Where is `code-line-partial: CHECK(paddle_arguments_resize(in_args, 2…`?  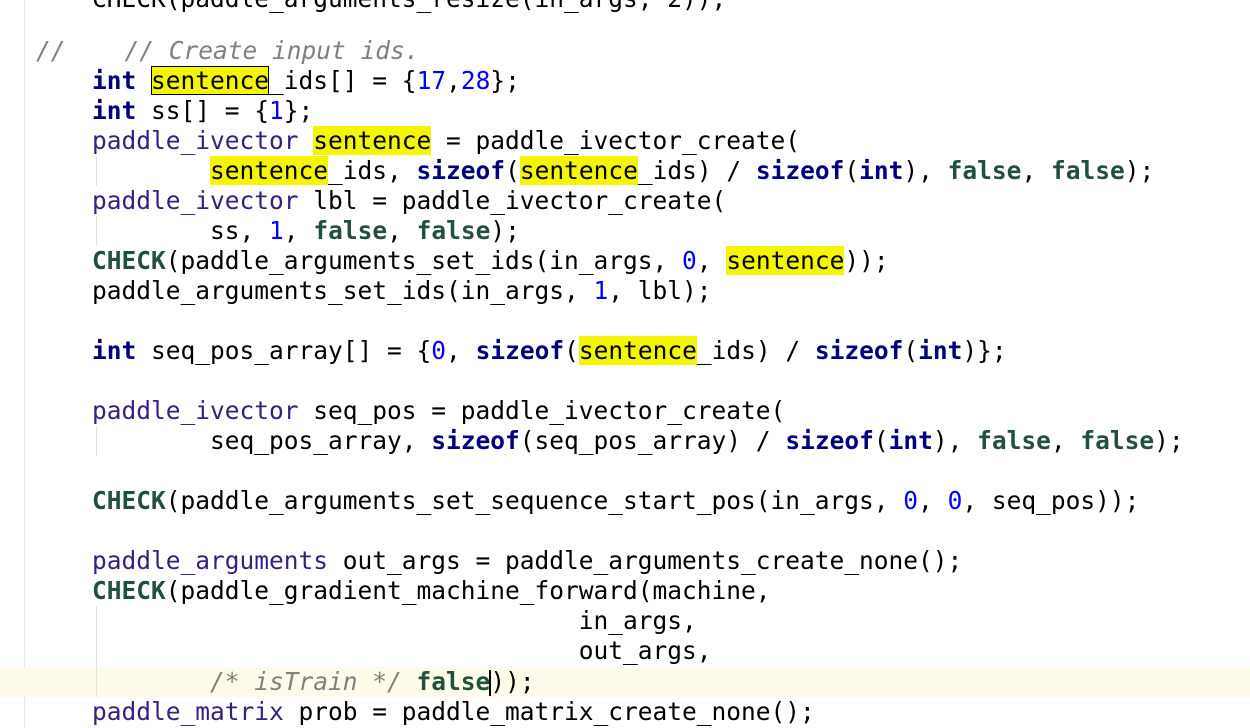
code-line-partial: CHECK(paddle_arguments_resize(in_args, 2… is located at coordinates (409, 7).